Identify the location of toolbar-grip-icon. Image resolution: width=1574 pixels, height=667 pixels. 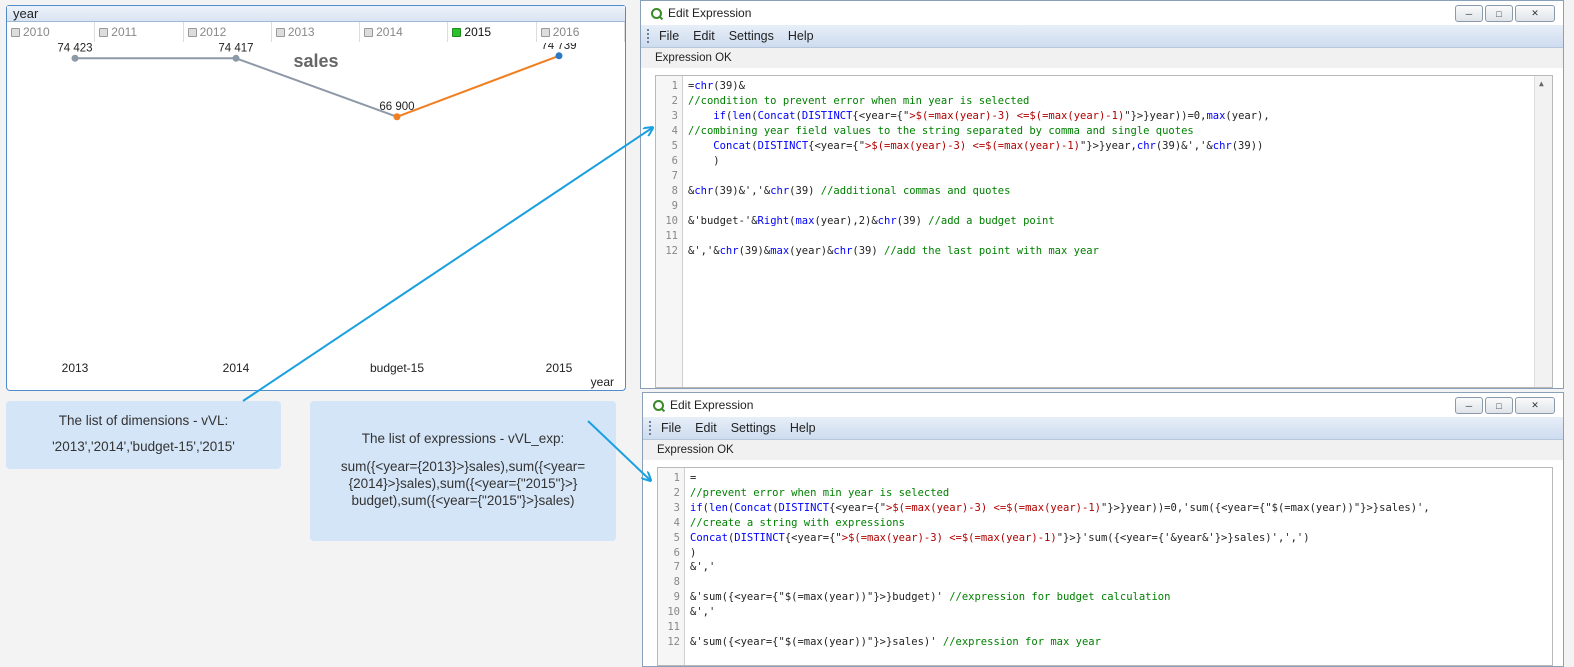
(649, 36).